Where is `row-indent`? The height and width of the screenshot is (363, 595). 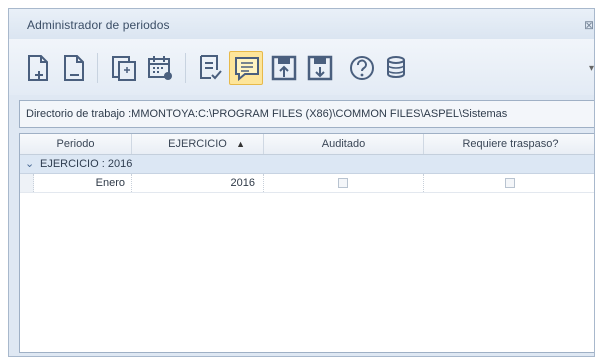
row-indent is located at coordinates (27, 183).